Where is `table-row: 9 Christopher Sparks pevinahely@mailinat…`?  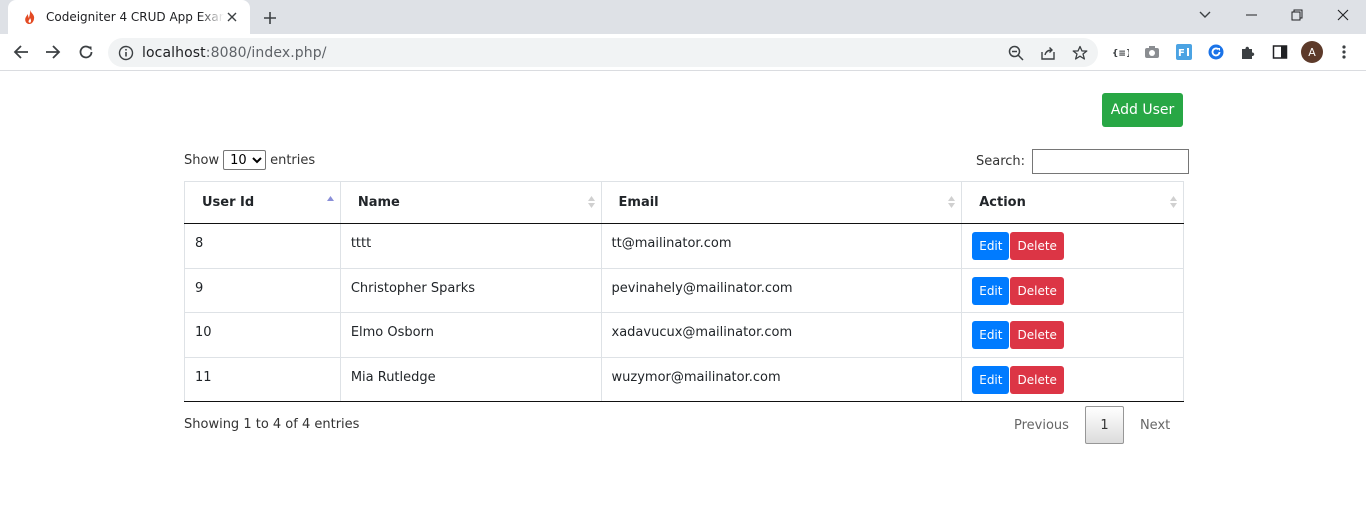 table-row: 9 Christopher Sparks pevinahely@mailinat… is located at coordinates (684, 290).